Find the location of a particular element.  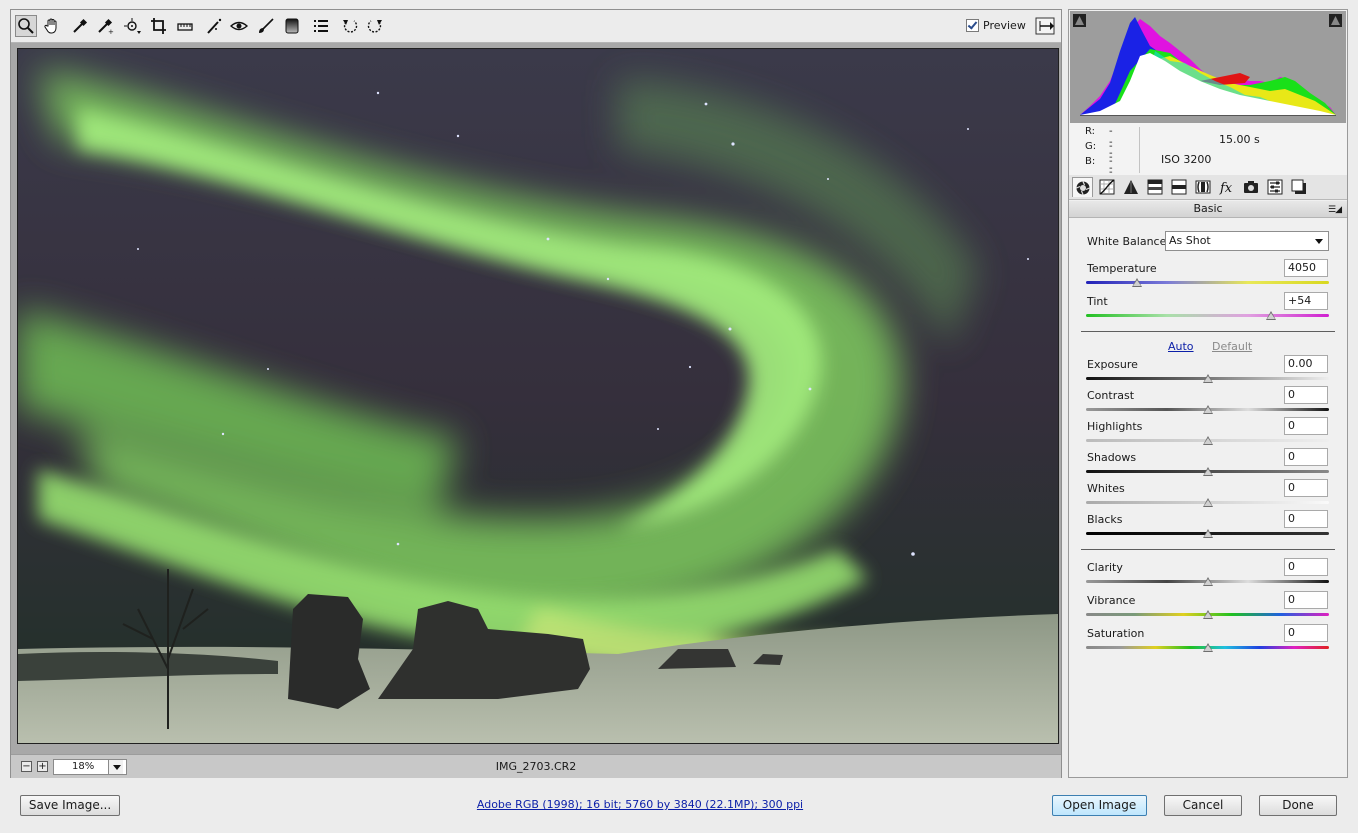

gradient-icon is located at coordinates (292, 26).